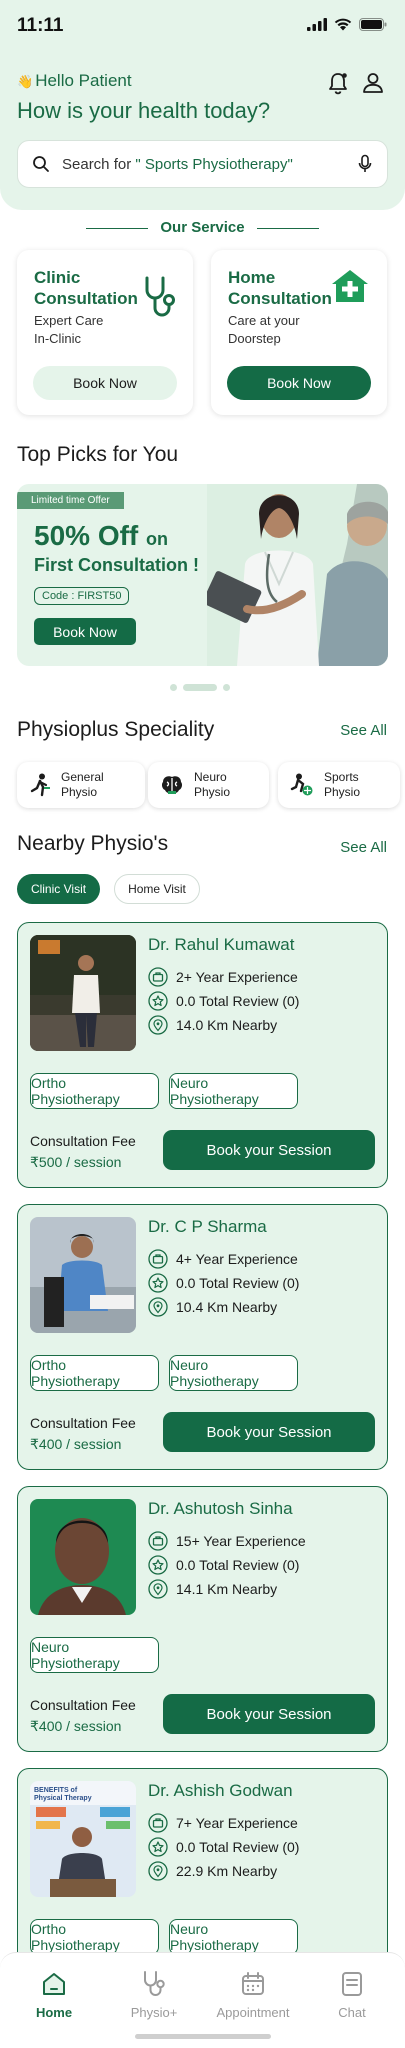  What do you see at coordinates (70, 500) in the screenshot?
I see `offer-tag: Limited time Offer` at bounding box center [70, 500].